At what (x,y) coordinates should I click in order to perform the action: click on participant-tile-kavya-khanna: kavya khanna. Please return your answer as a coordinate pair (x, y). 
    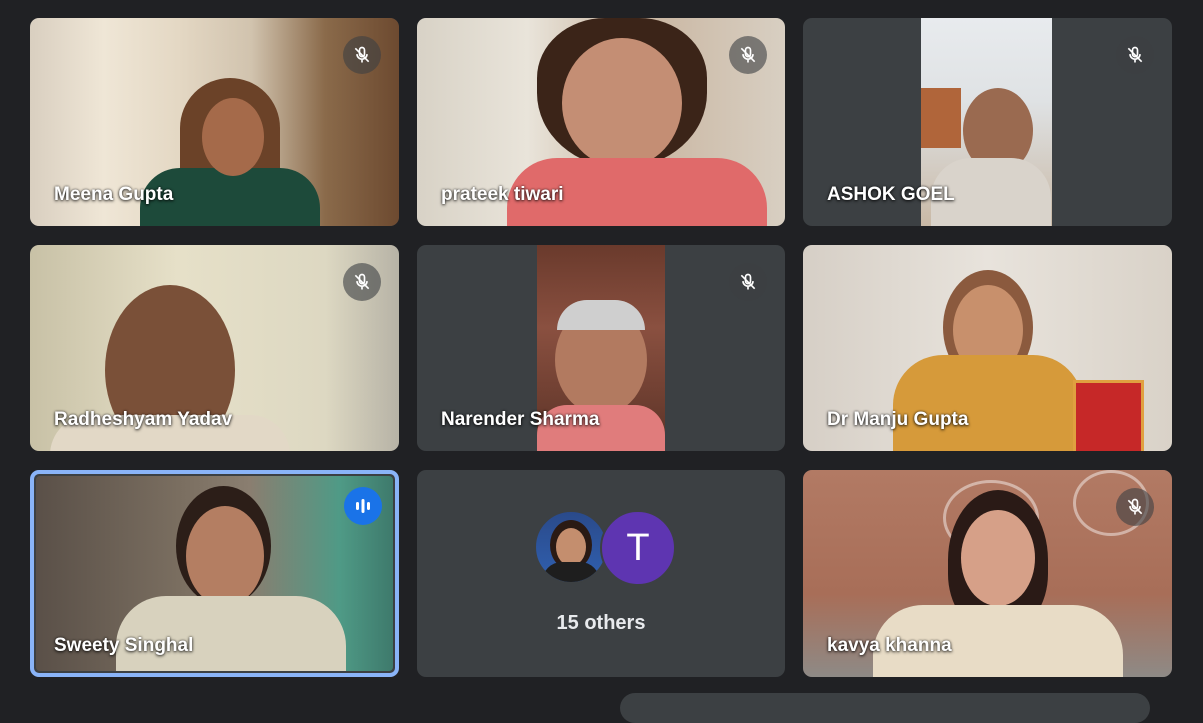
    Looking at the image, I should click on (987, 573).